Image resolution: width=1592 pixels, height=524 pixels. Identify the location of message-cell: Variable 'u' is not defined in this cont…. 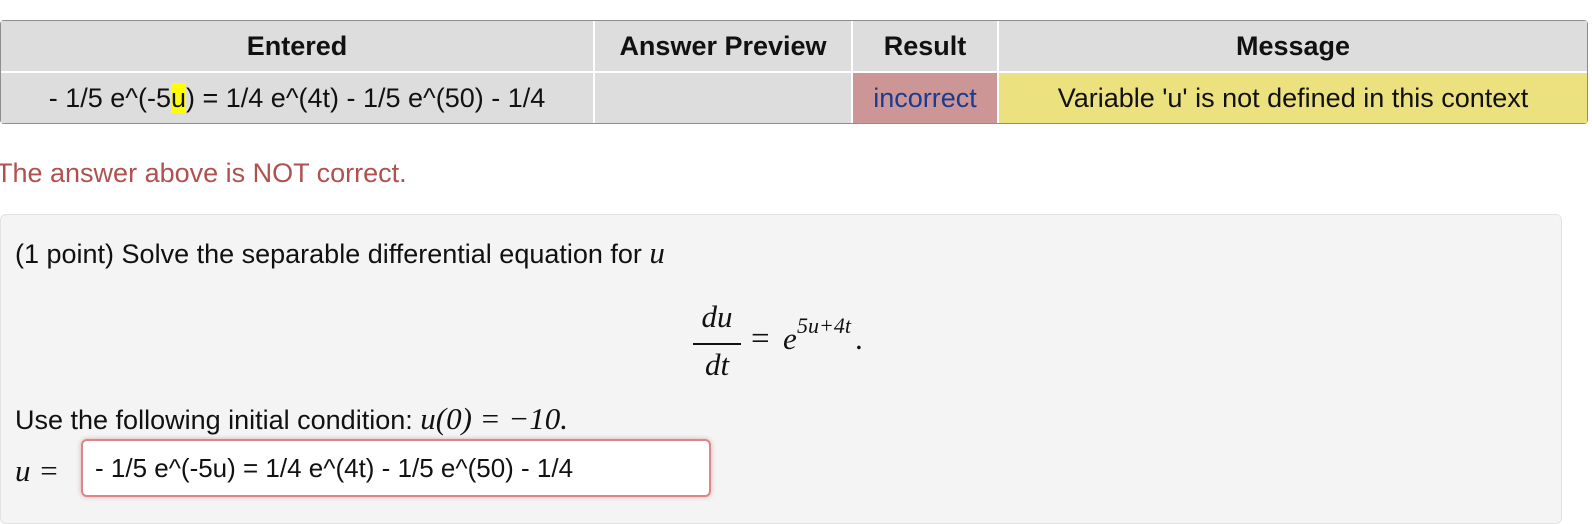
(1293, 98).